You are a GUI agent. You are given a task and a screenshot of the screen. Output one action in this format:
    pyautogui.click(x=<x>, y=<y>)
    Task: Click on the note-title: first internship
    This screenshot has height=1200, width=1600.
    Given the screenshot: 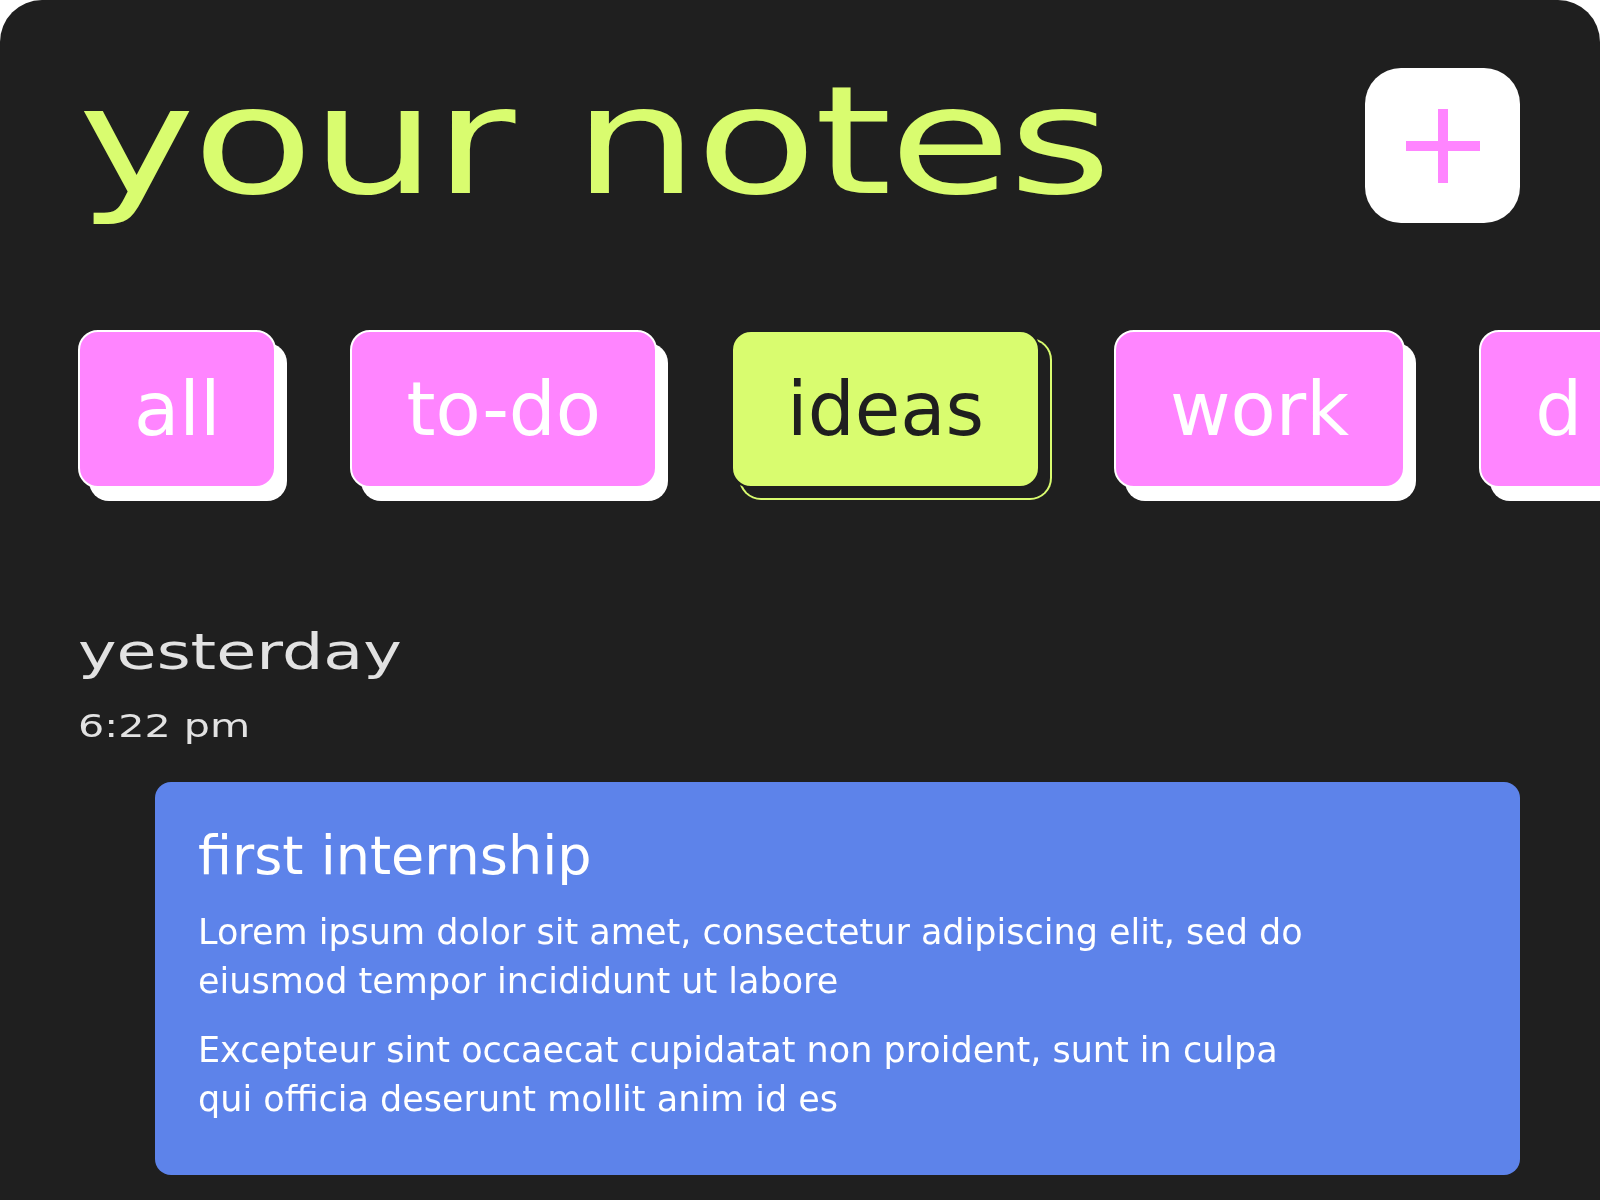 What is the action you would take?
    pyautogui.click(x=395, y=855)
    